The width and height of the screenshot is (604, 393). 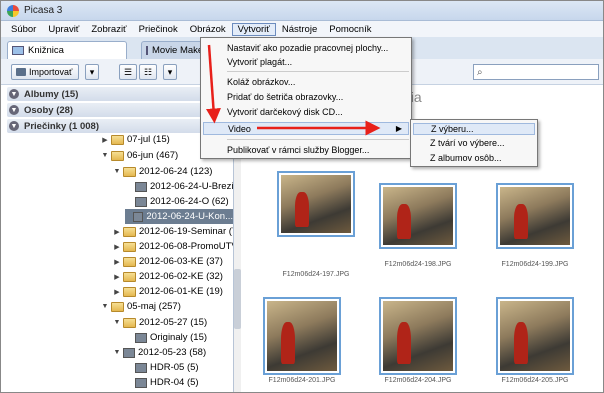 What do you see at coordinates (350, 29) in the screenshot?
I see `menu-help: Pomocník` at bounding box center [350, 29].